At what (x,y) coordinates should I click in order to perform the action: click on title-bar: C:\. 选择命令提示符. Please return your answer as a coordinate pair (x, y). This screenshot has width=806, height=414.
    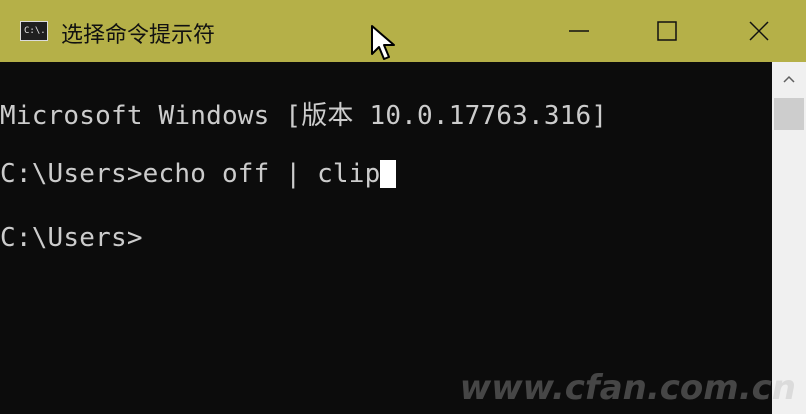
    Looking at the image, I should click on (403, 31).